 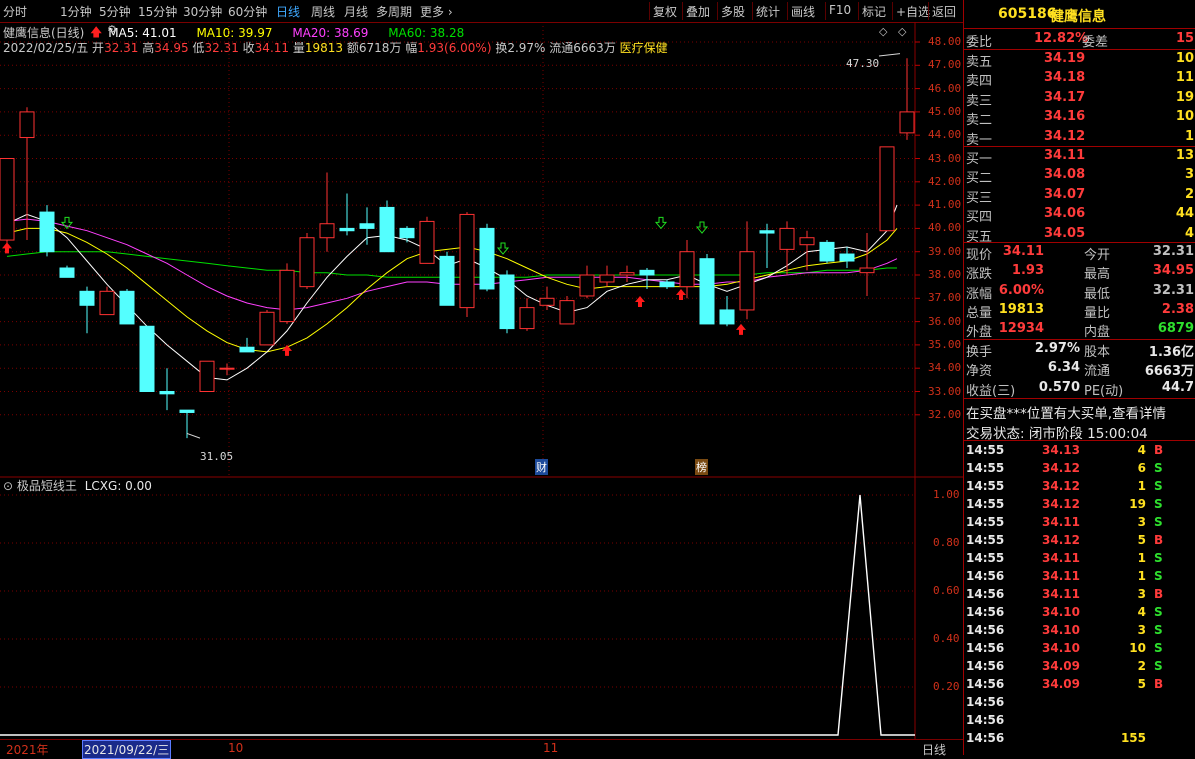 What do you see at coordinates (15, 11) in the screenshot?
I see `period-tab-0: 分时` at bounding box center [15, 11].